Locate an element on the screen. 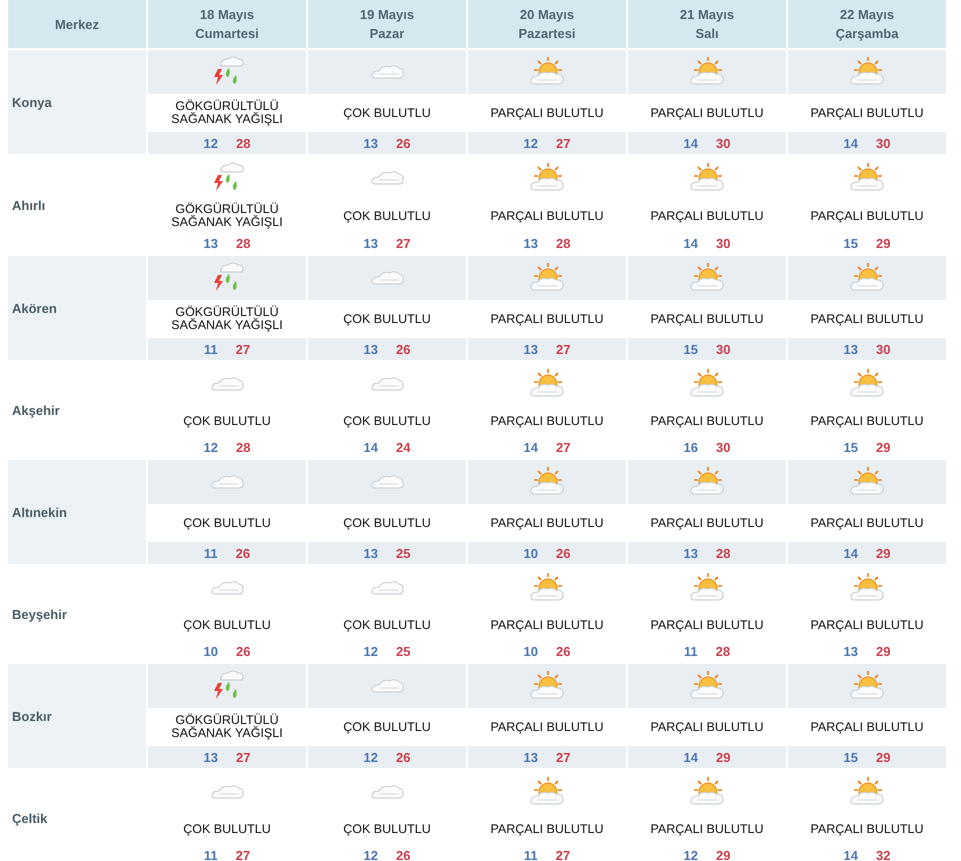 This screenshot has width=961, height=861. city-name: Akören is located at coordinates (77, 308).